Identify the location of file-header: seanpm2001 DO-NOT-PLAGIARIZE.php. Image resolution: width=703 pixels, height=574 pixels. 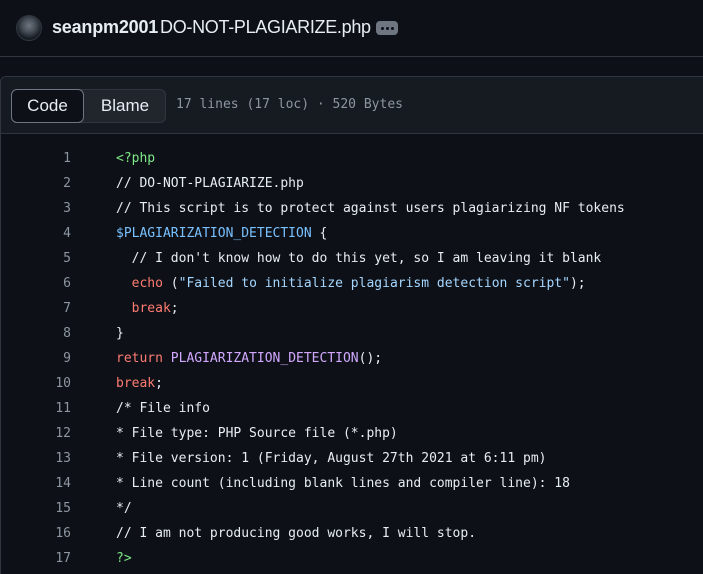
(351, 28).